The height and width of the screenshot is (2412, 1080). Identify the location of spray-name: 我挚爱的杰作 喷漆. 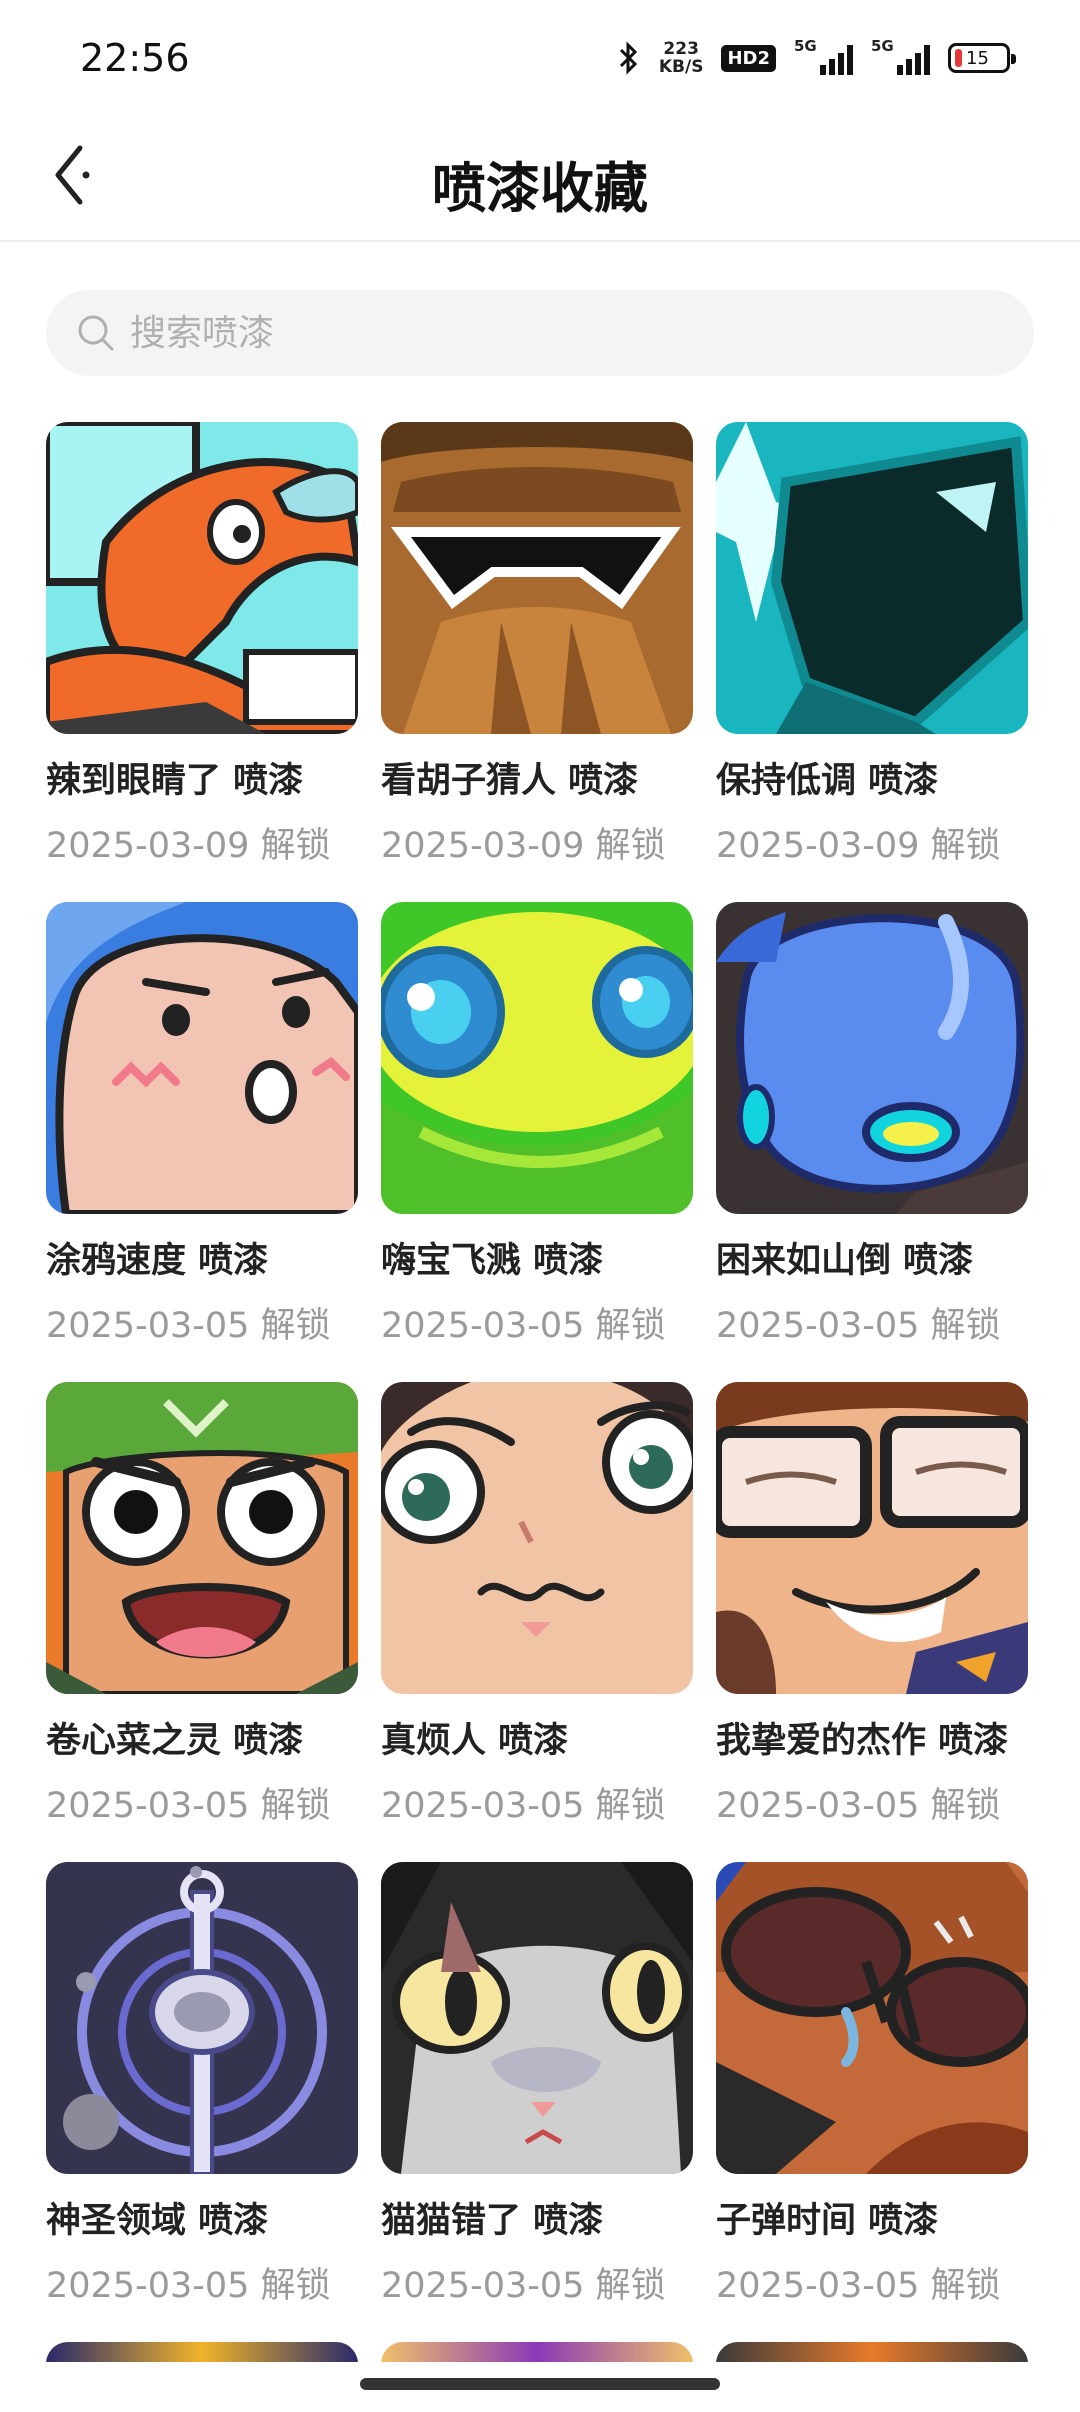
(862, 1741).